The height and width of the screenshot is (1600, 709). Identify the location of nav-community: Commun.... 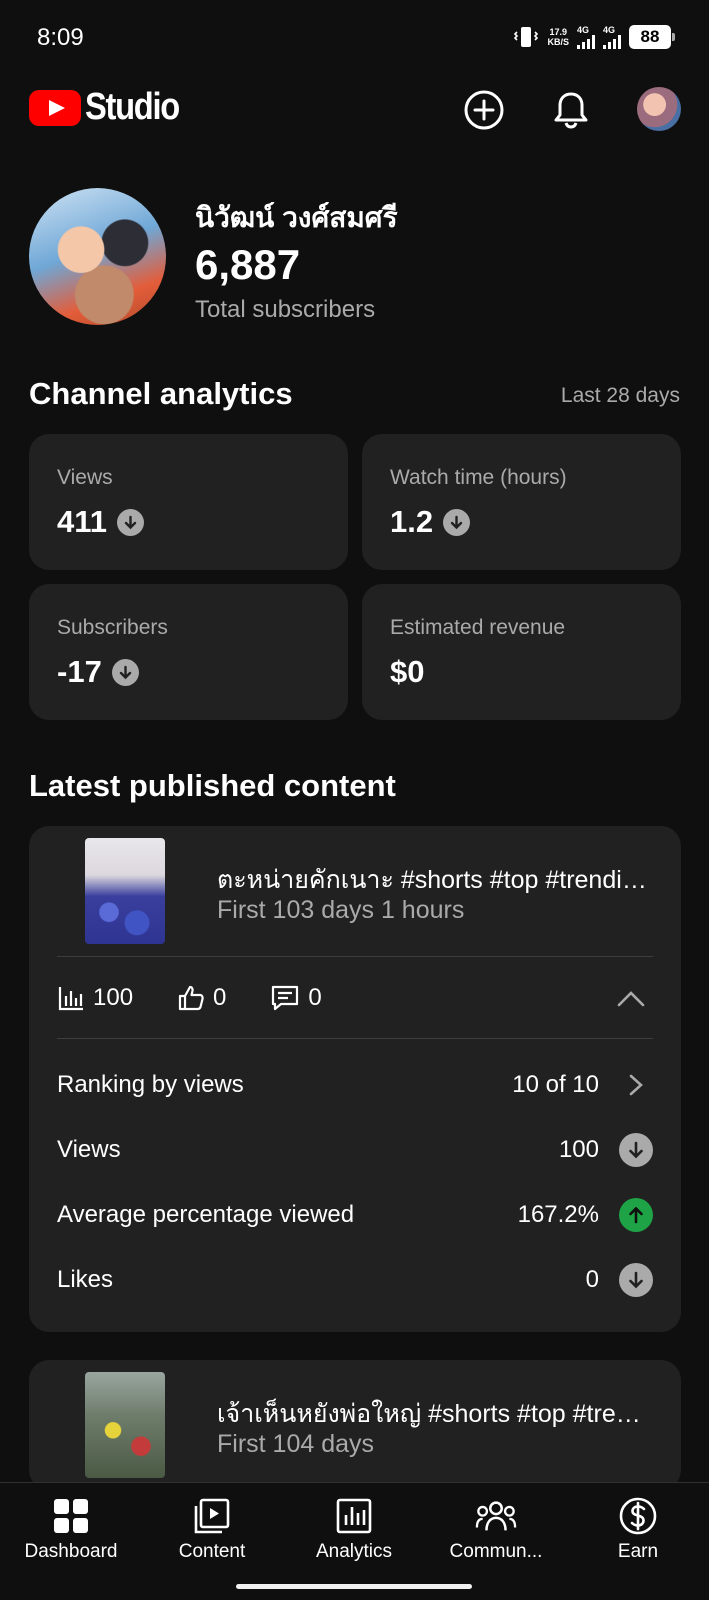
(496, 1529).